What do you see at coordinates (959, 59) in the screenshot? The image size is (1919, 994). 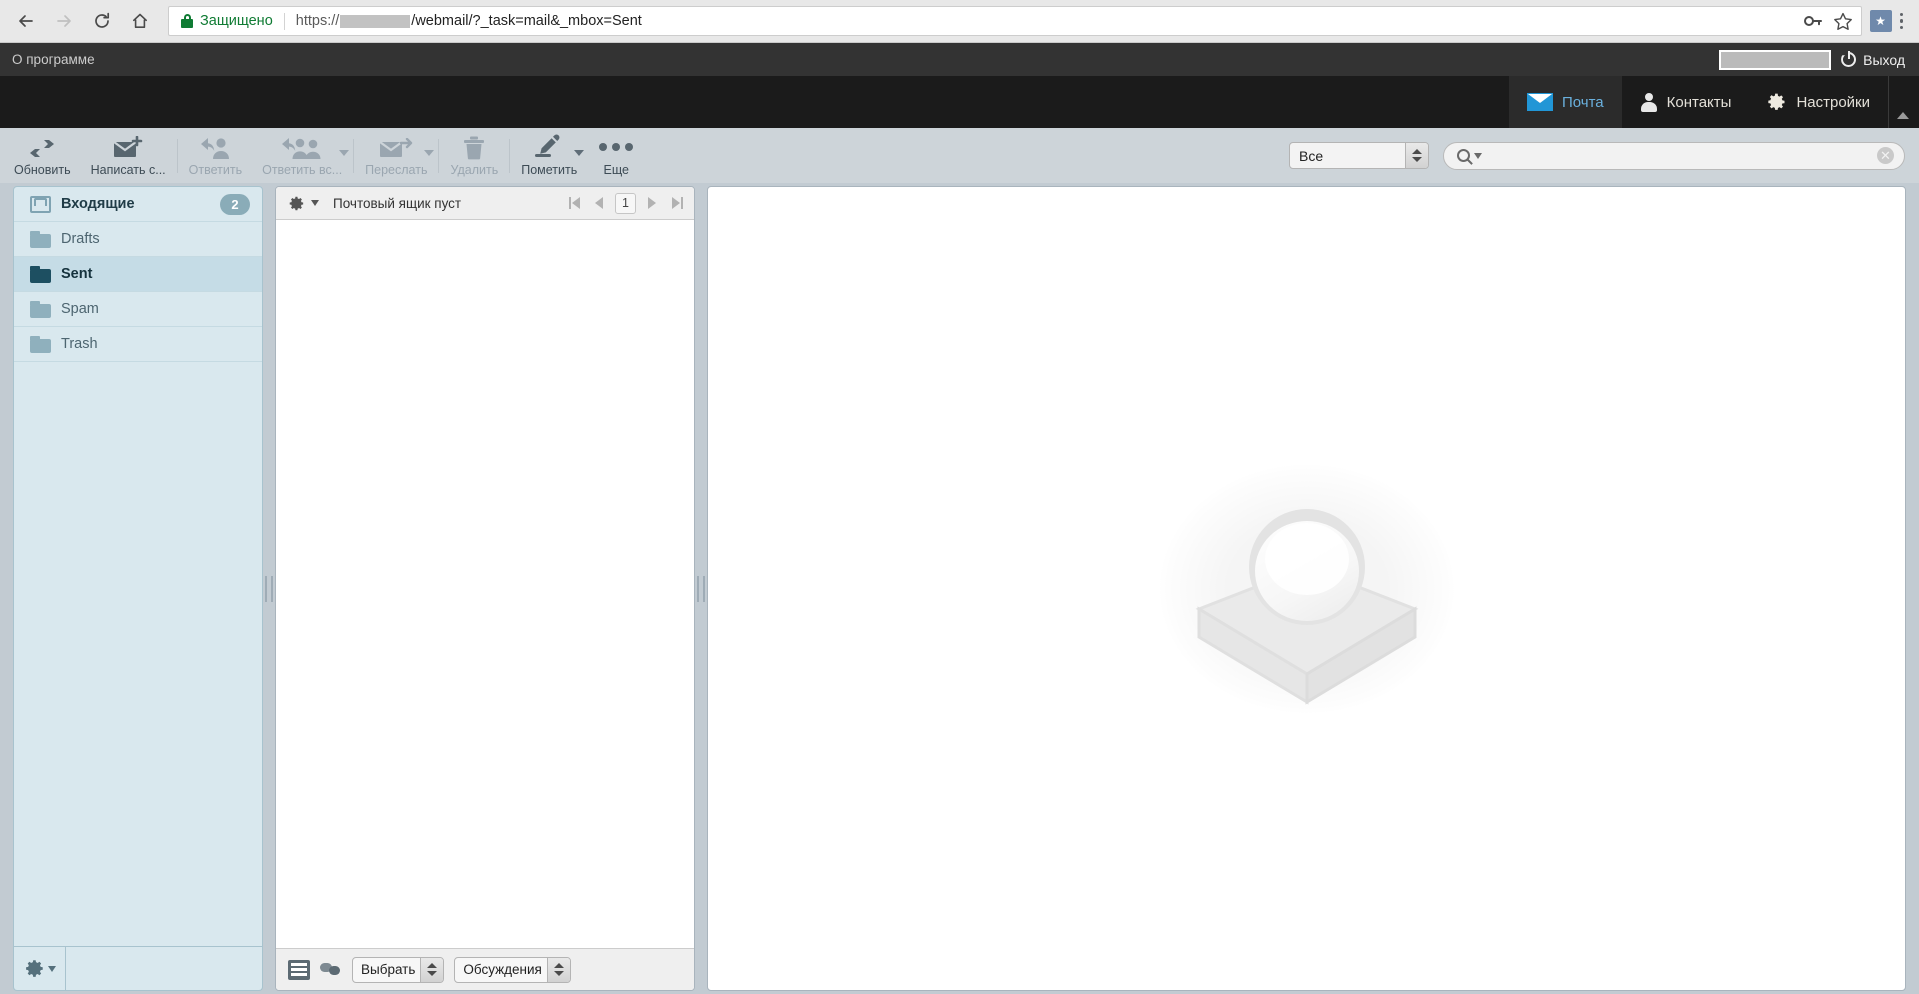 I see `app-topbar: О программе Выход` at bounding box center [959, 59].